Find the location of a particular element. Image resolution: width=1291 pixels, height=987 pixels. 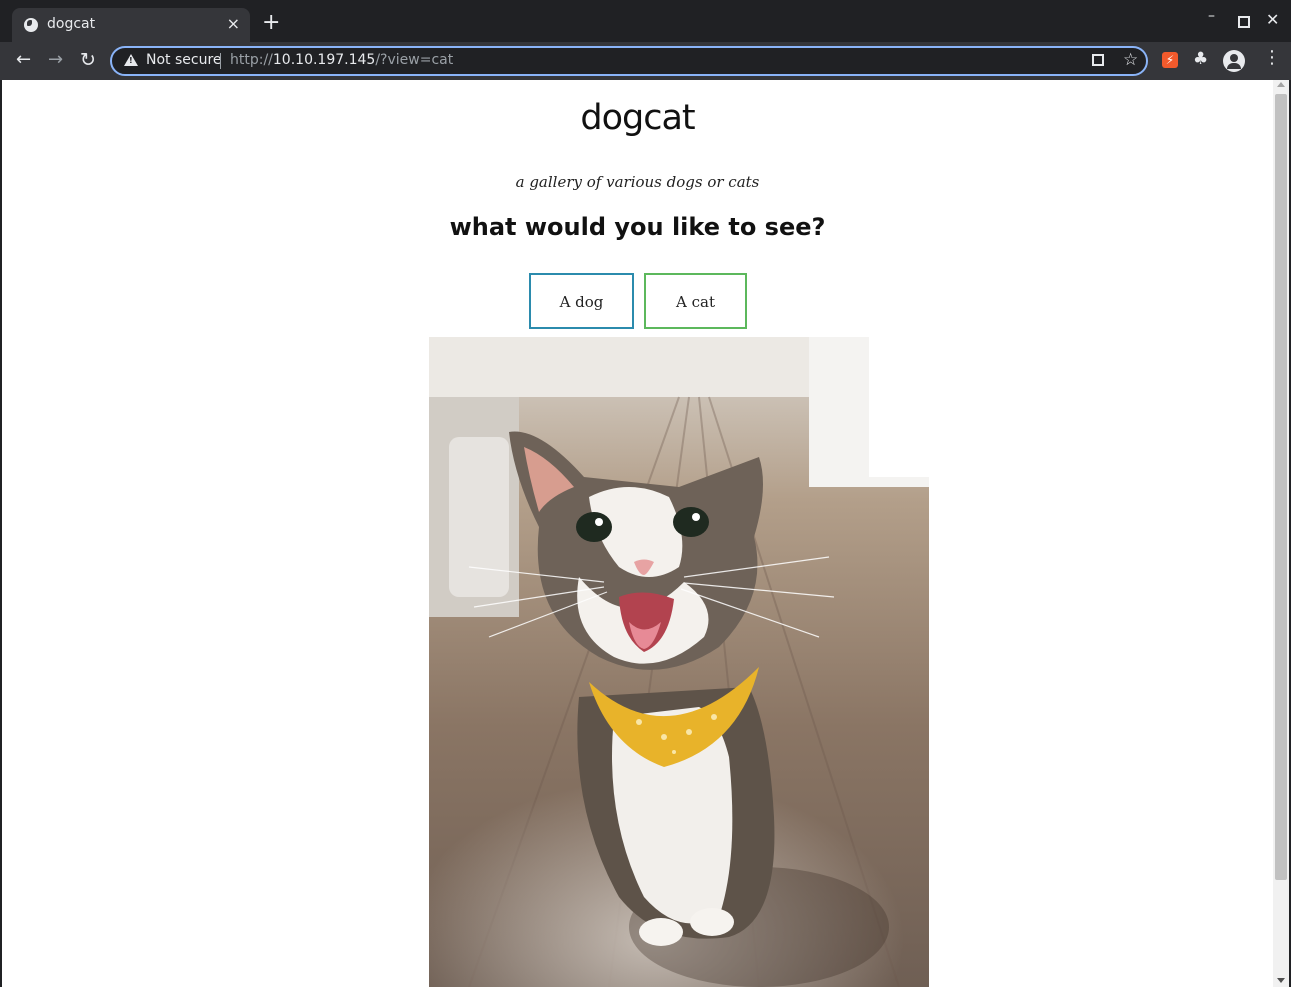

security-label: Not secure is located at coordinates (184, 60).